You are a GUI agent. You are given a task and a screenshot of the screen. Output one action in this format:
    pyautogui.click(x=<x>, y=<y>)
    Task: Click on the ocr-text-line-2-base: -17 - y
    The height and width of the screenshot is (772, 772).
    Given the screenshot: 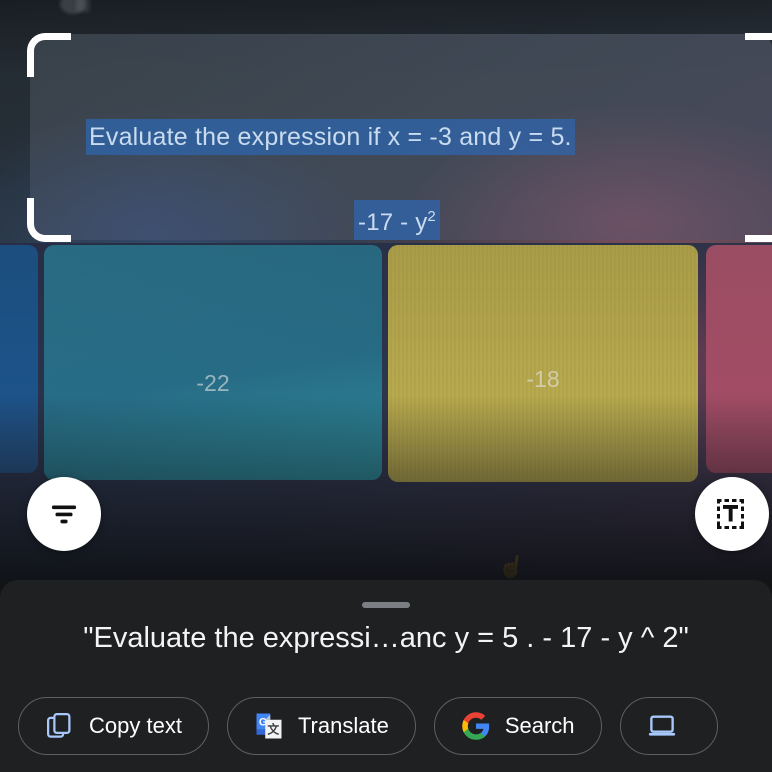 What is the action you would take?
    pyautogui.click(x=393, y=222)
    